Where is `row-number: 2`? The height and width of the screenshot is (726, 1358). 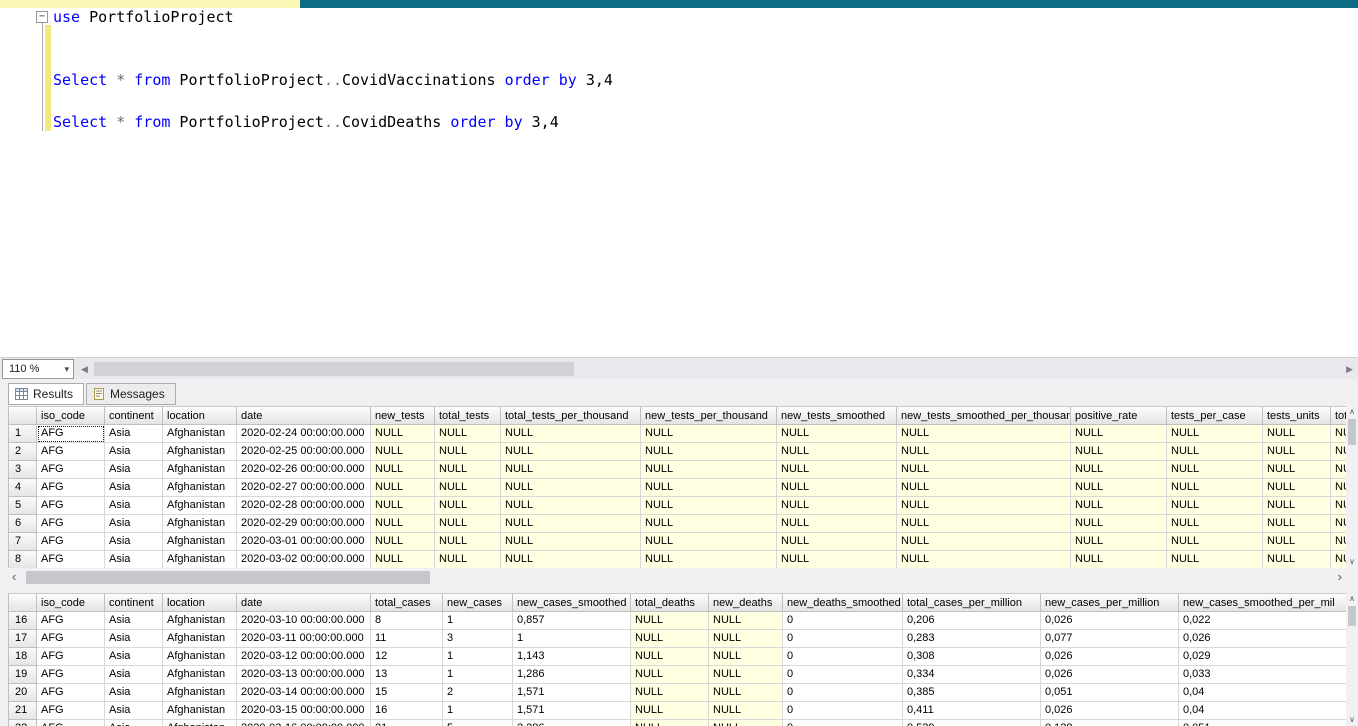 row-number: 2 is located at coordinates (23, 452).